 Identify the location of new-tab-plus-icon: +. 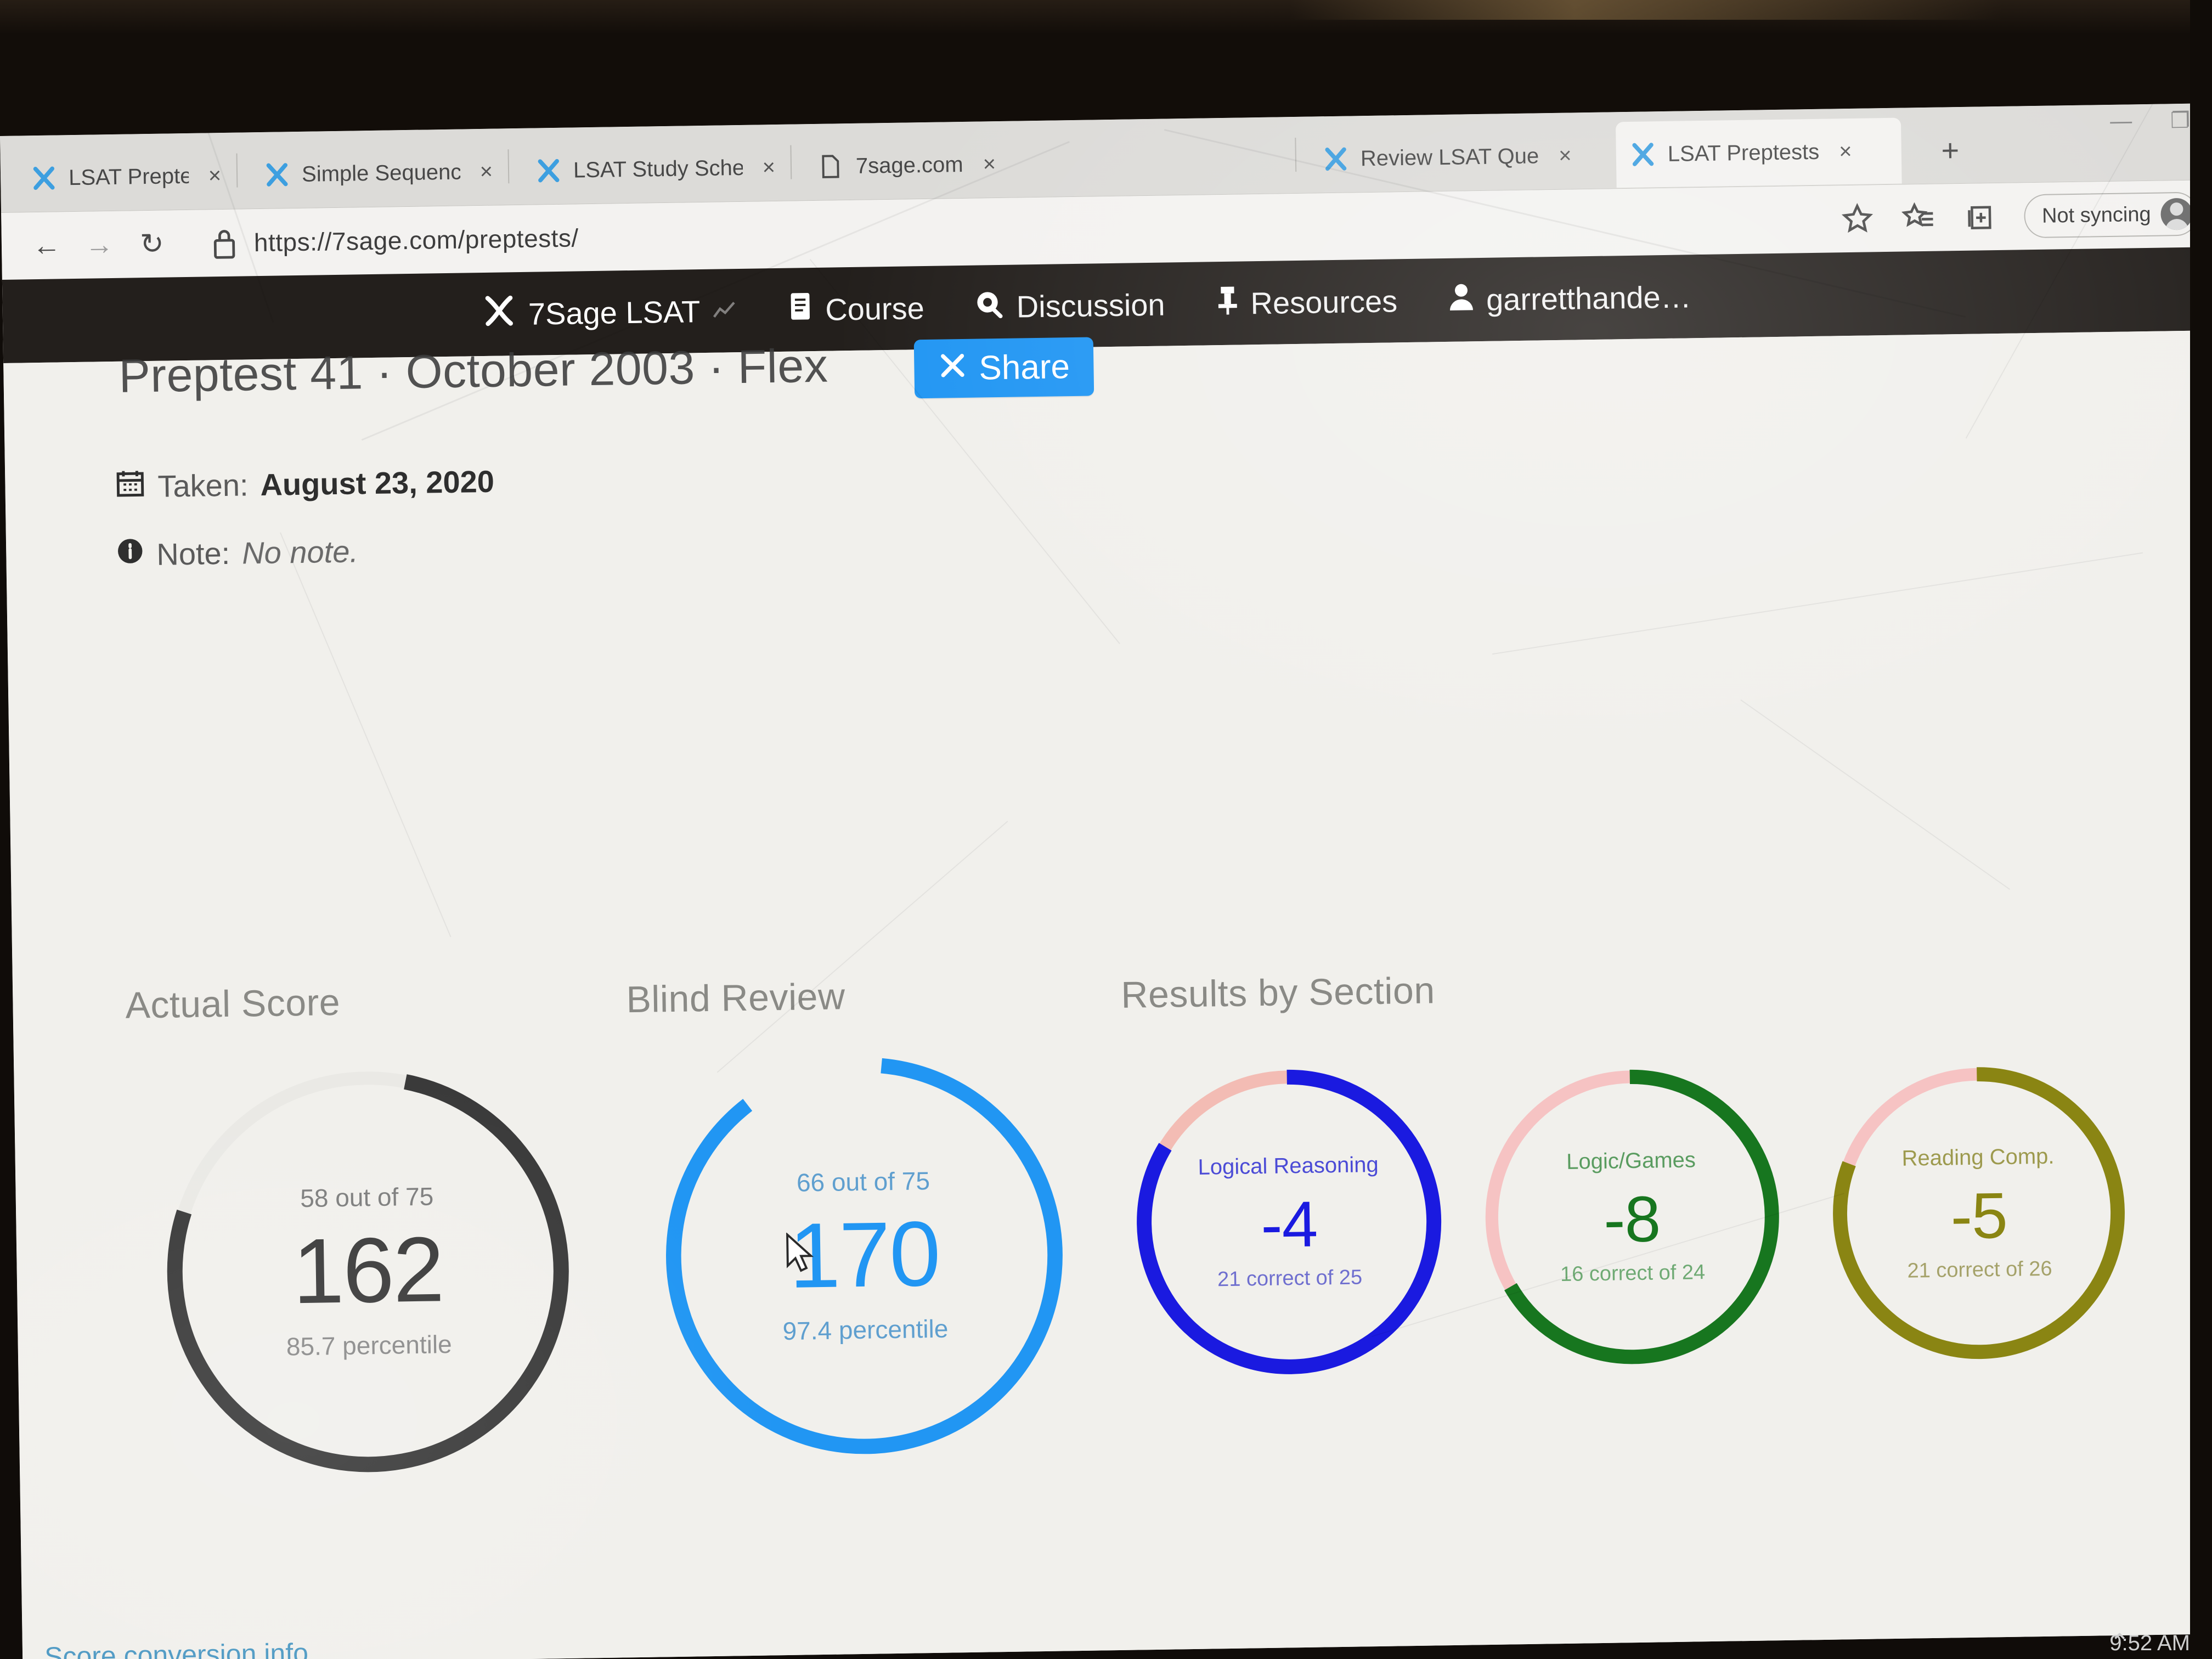
(1950, 150).